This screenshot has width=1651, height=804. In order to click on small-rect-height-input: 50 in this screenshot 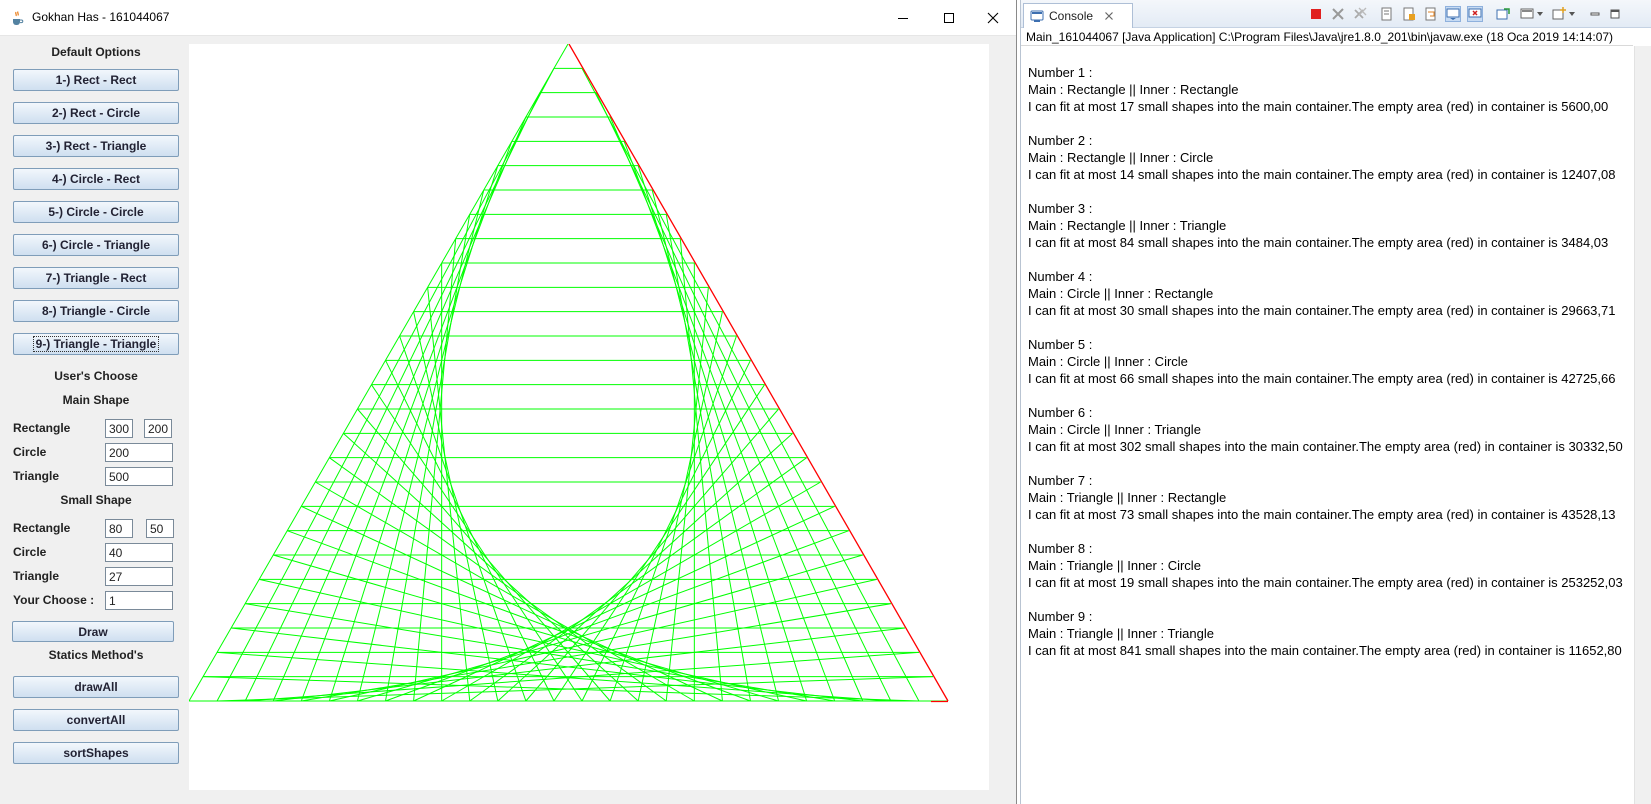, I will do `click(160, 528)`.